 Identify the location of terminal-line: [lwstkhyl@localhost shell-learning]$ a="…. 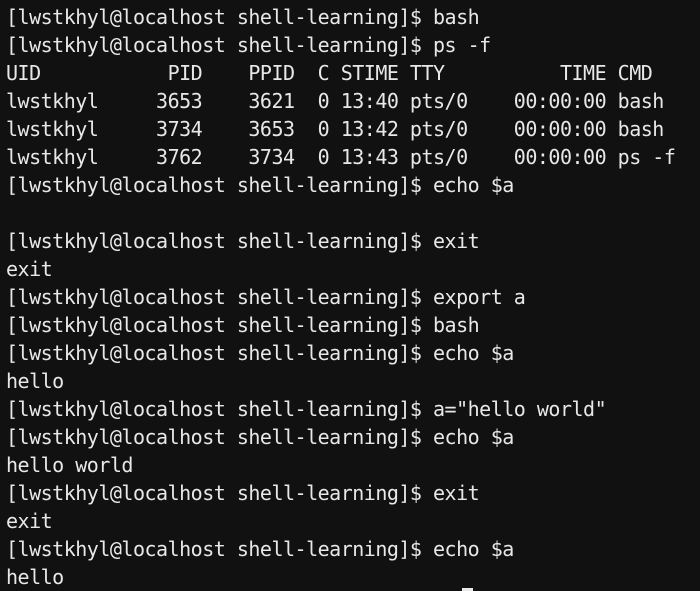
(306, 409).